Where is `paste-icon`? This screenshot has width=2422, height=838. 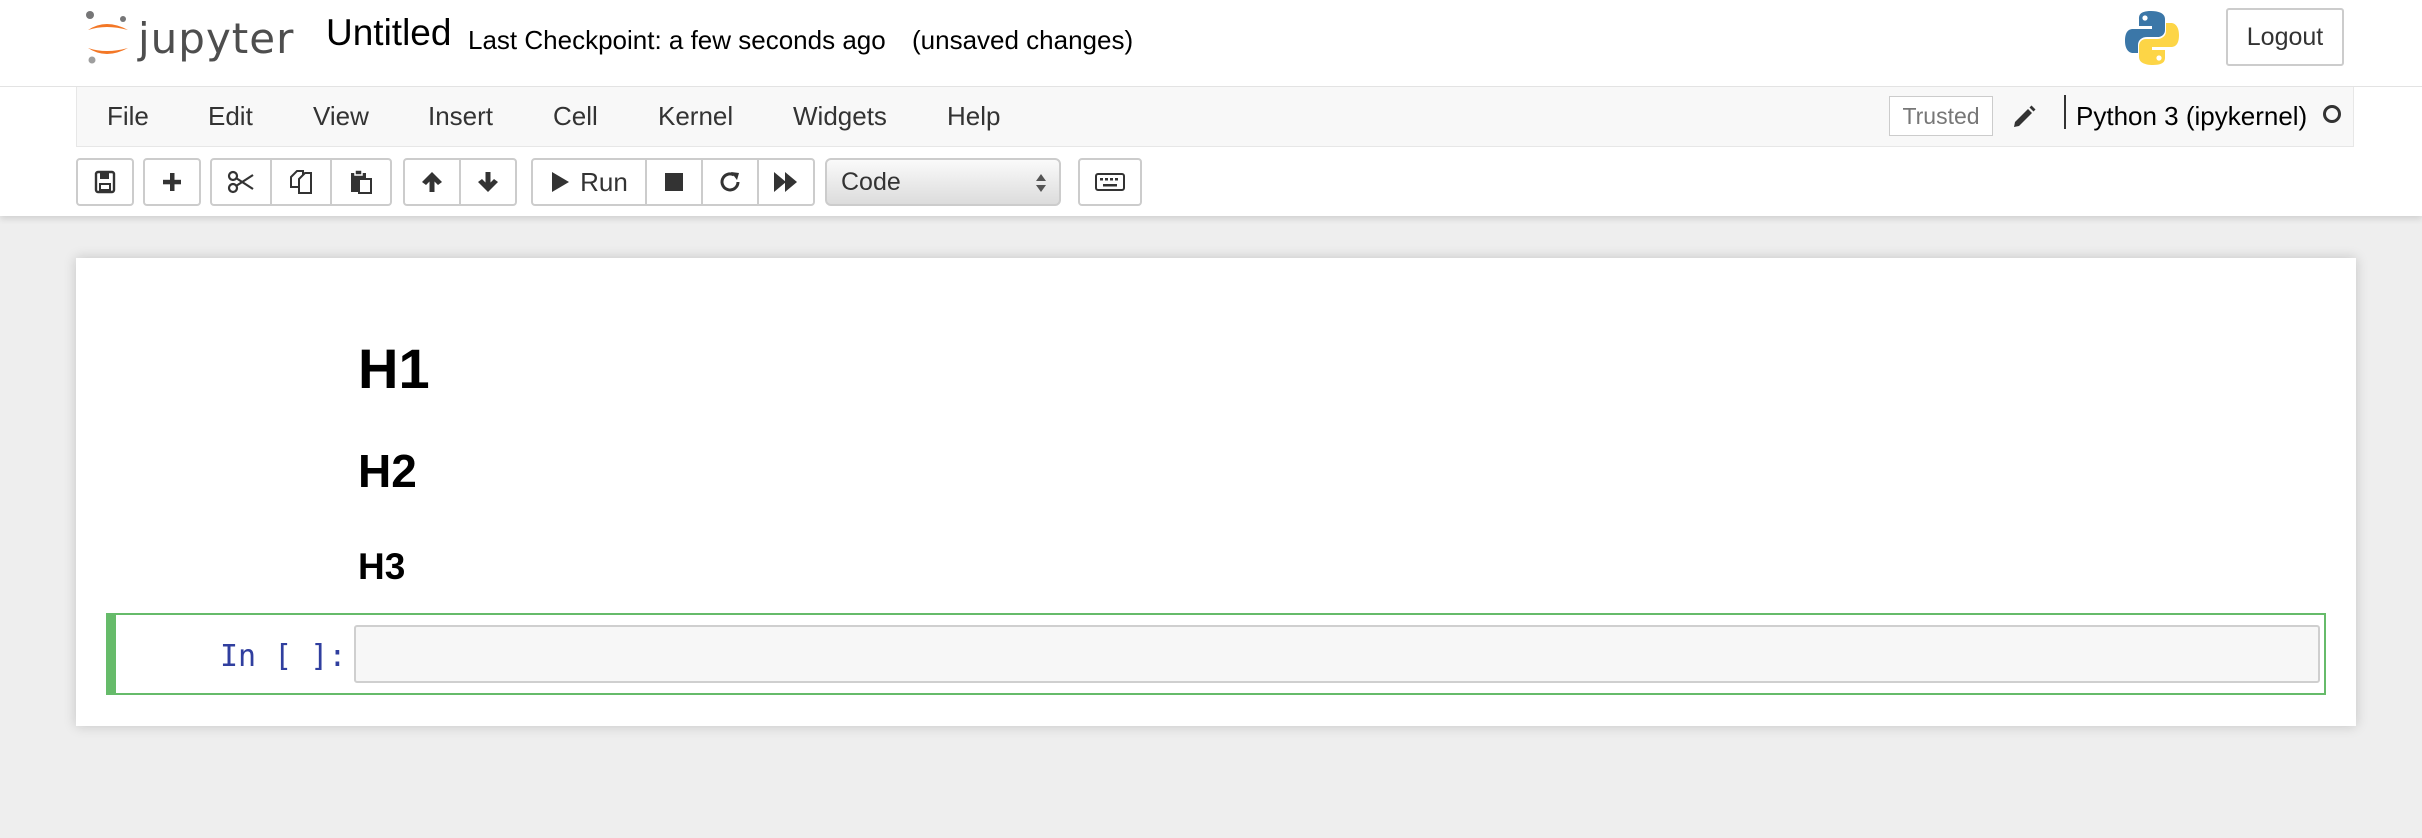 paste-icon is located at coordinates (361, 181).